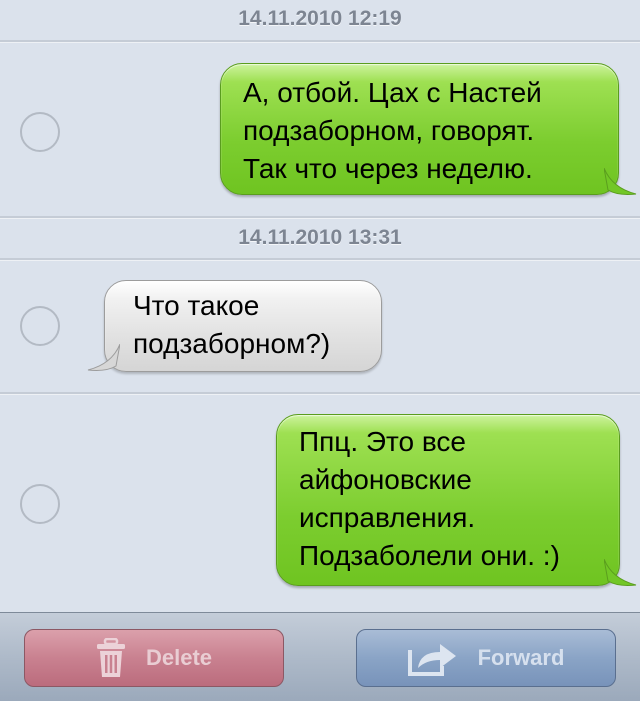 The width and height of the screenshot is (640, 701). What do you see at coordinates (385, 479) in the screenshot?
I see `message-text-line: айфоновские` at bounding box center [385, 479].